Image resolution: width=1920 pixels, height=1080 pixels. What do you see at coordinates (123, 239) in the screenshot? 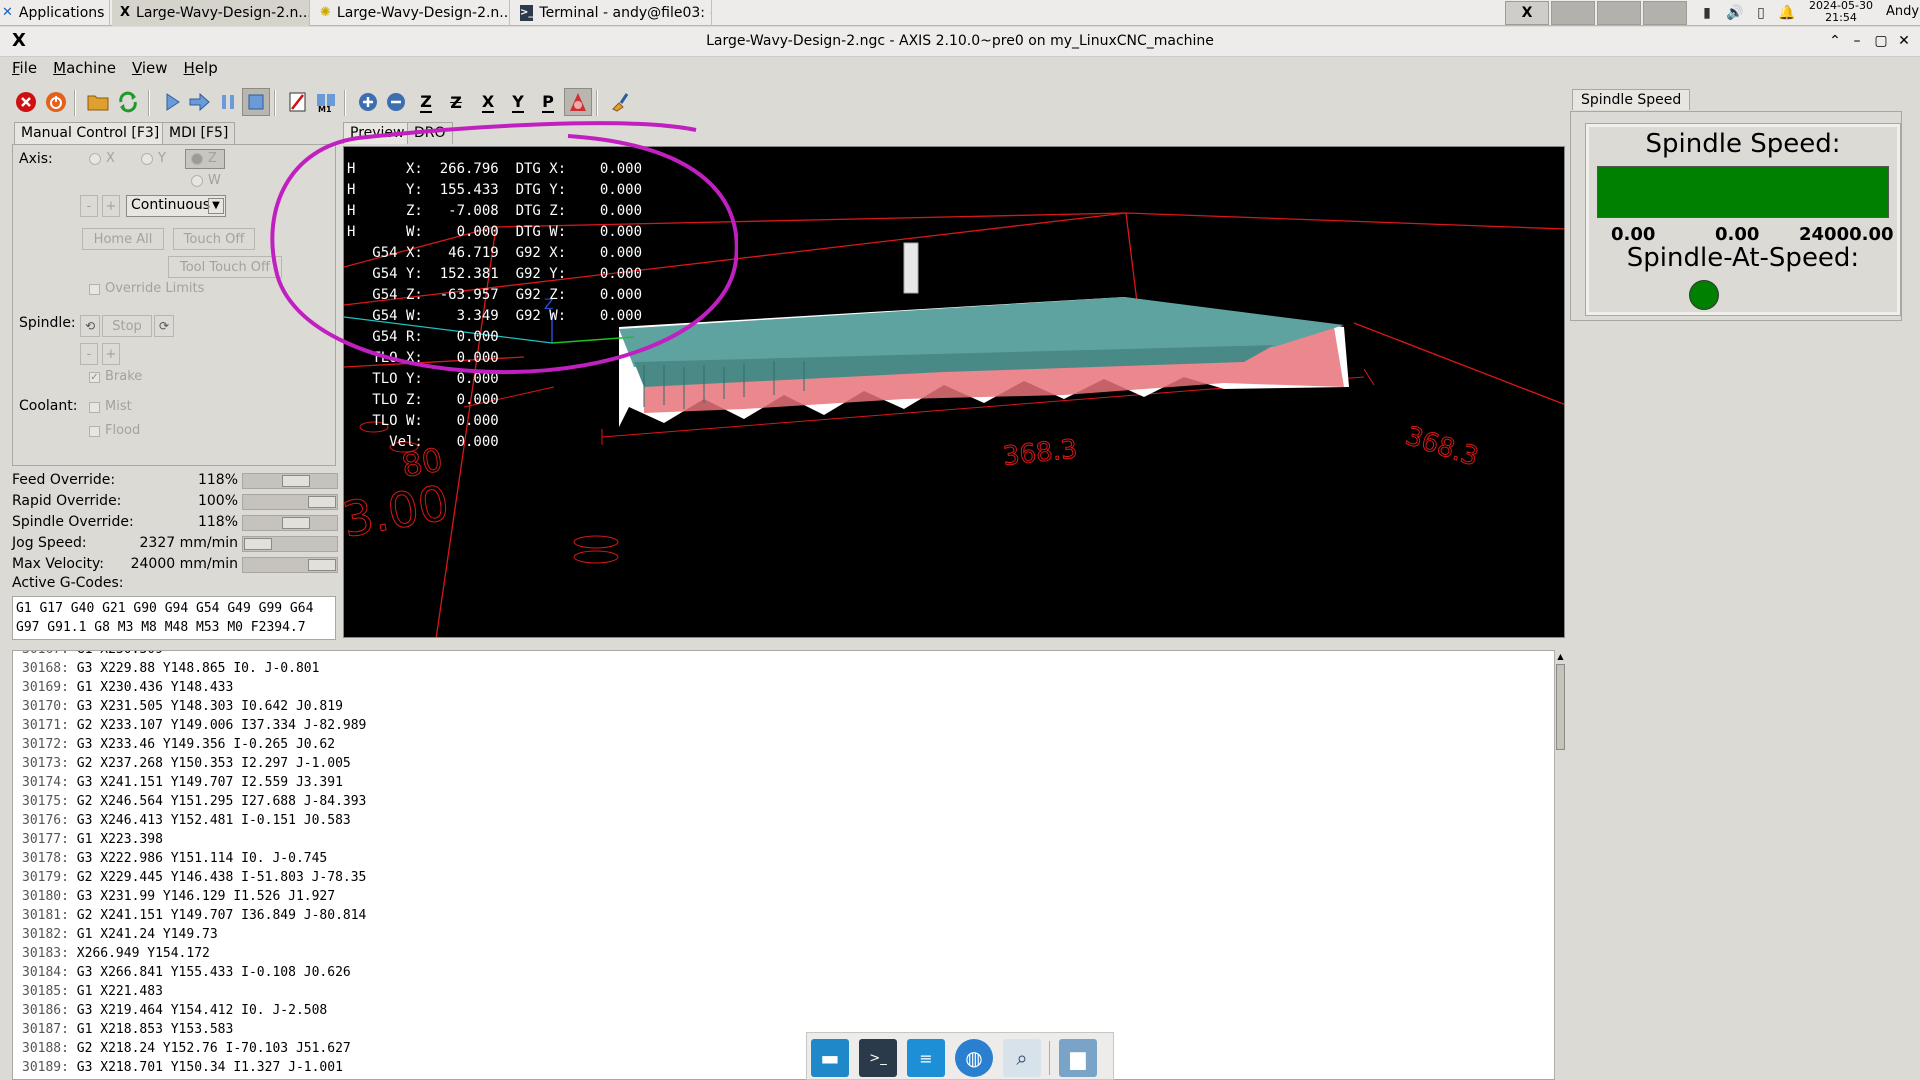
I see `home-all-button: Home All` at bounding box center [123, 239].